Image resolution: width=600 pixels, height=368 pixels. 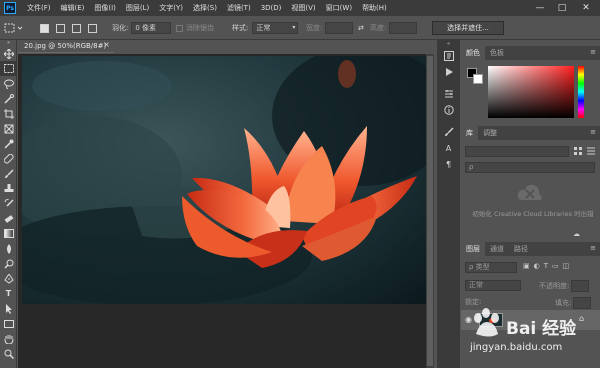 What do you see at coordinates (448, 44) in the screenshot?
I see `dock-expand-icon: «` at bounding box center [448, 44].